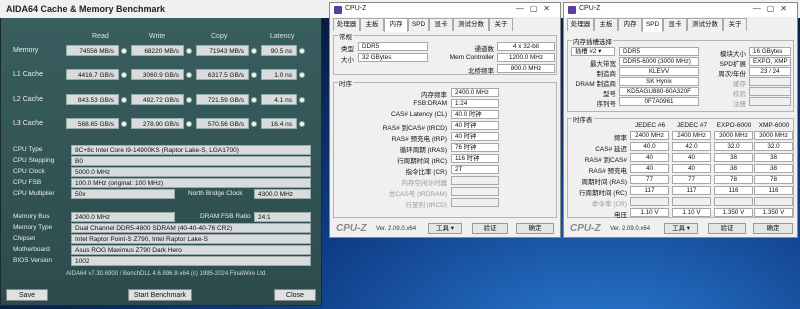 The width and height of the screenshot is (800, 309). I want to click on row-label: 行周期时间 (RC), so click(602, 193).